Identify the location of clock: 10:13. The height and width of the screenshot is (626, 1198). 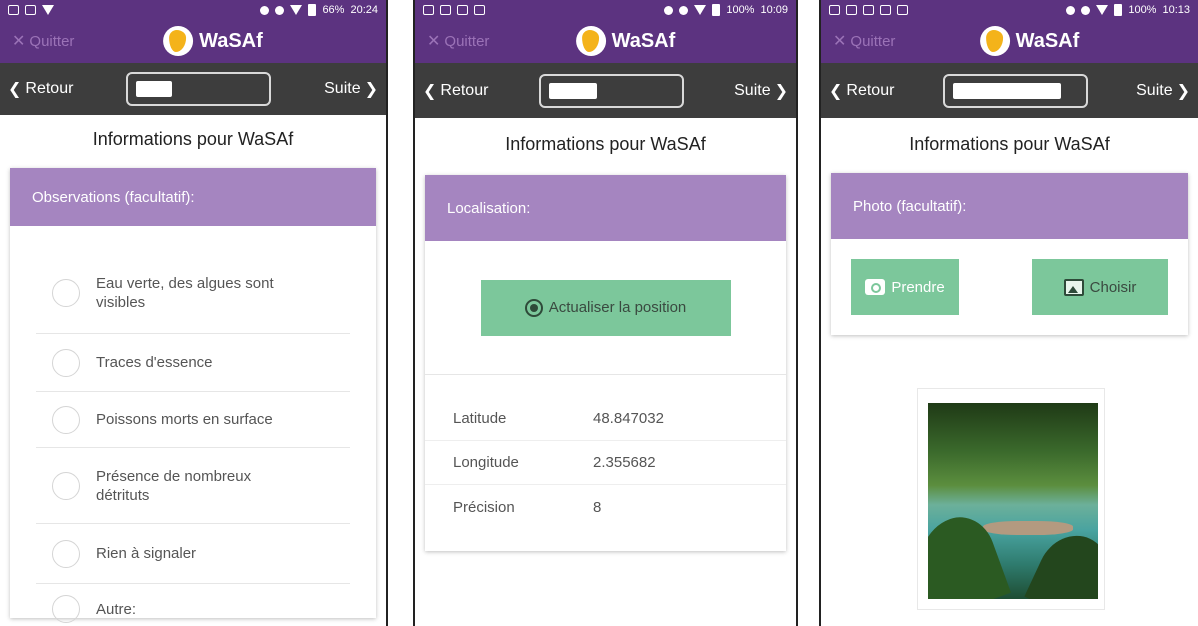
(1176, 10).